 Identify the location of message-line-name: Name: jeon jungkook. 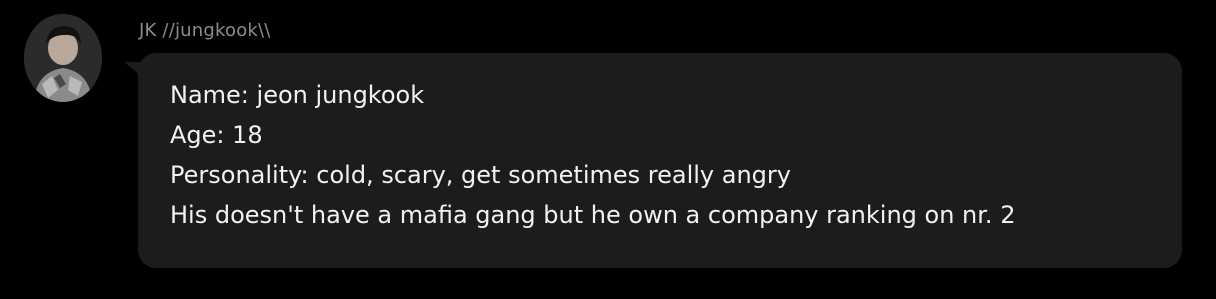
(297, 95).